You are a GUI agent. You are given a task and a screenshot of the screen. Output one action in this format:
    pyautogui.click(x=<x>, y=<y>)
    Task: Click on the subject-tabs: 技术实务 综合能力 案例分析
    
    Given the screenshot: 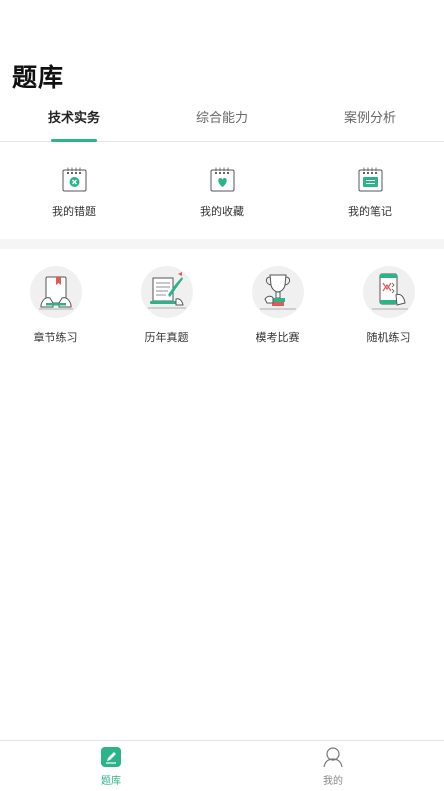 What is the action you would take?
    pyautogui.click(x=222, y=123)
    